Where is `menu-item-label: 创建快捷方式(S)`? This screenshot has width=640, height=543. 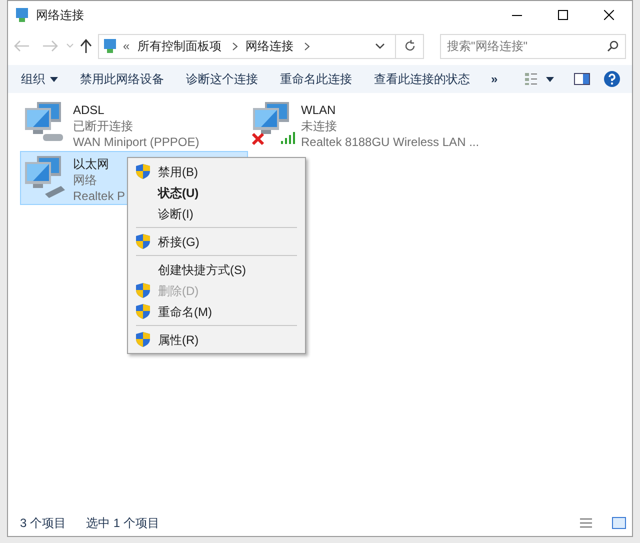
menu-item-label: 创建快捷方式(S) is located at coordinates (202, 270).